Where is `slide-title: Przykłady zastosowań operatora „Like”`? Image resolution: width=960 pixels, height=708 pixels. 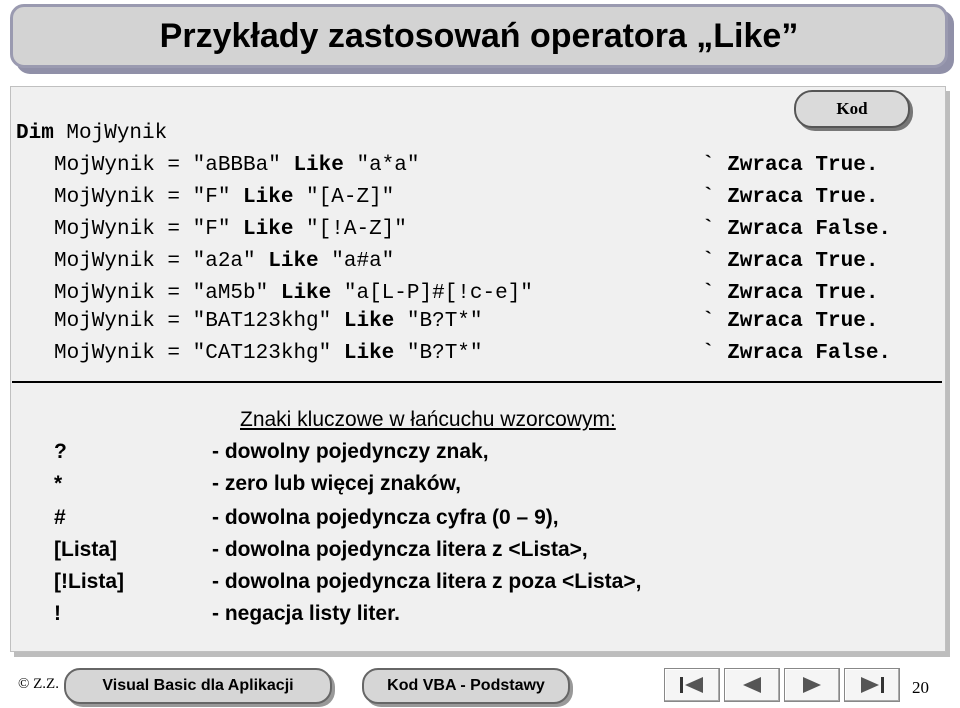 slide-title: Przykłady zastosowań operatora „Like” is located at coordinates (479, 36).